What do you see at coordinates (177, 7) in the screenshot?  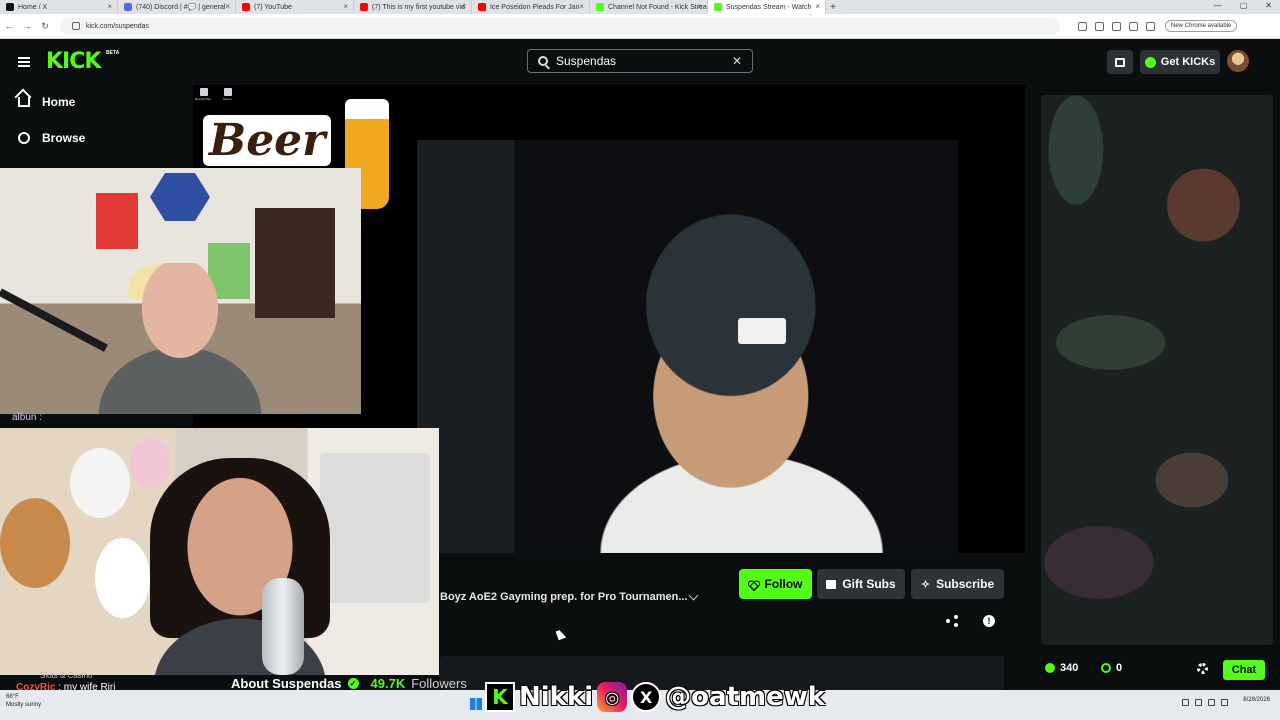 I see `browser-tab: (740) Discord | #💬 | general ×` at bounding box center [177, 7].